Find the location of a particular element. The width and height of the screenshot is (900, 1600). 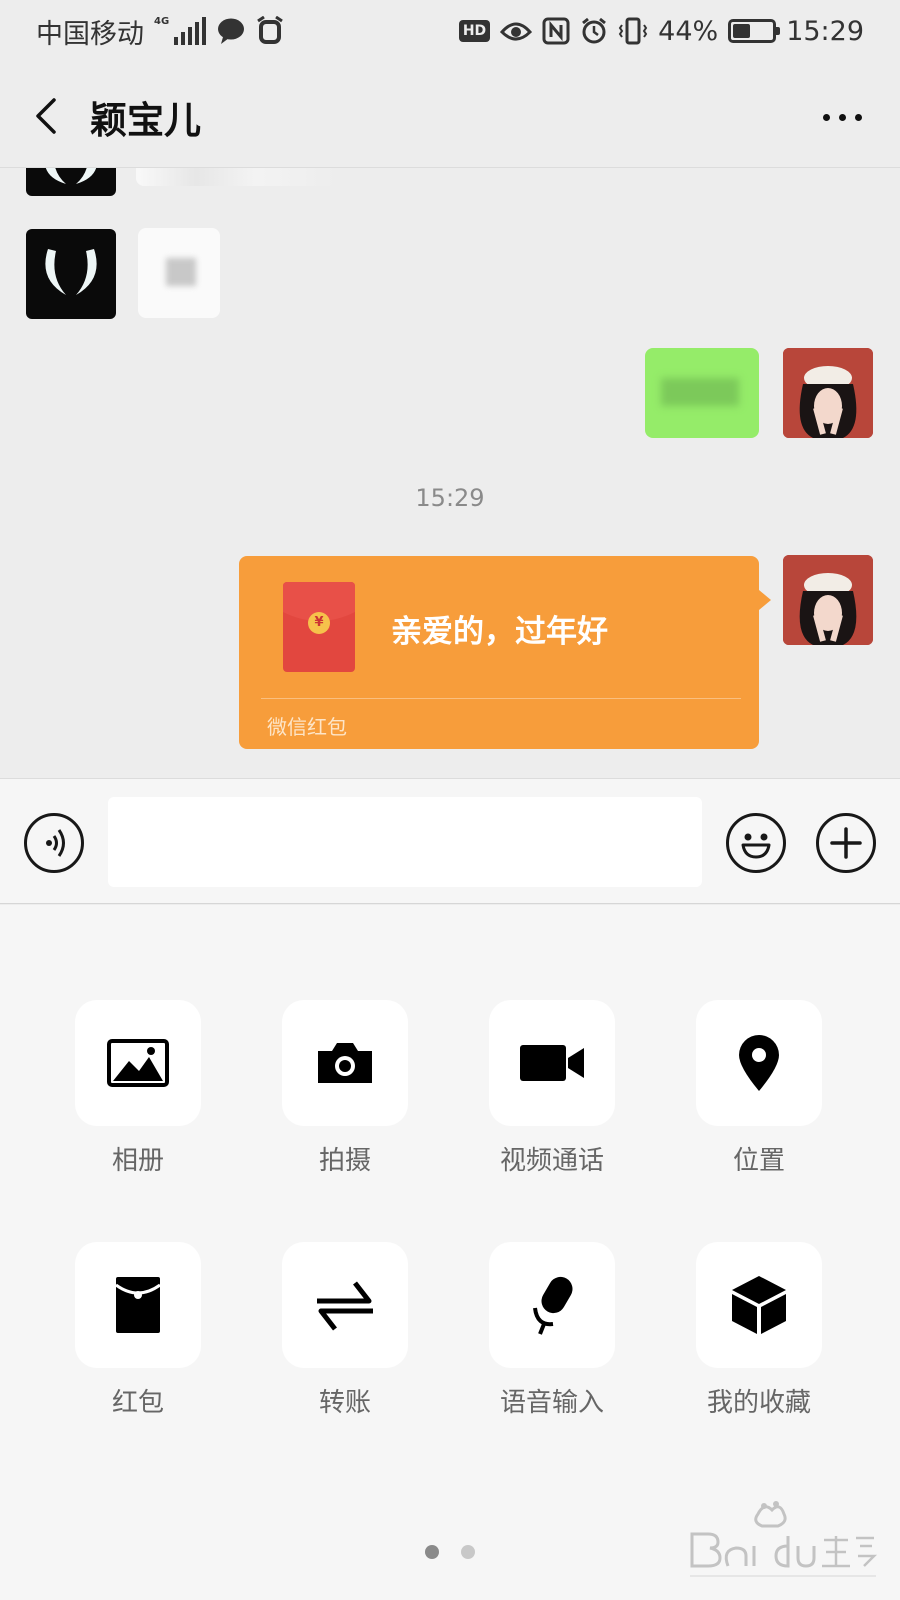

action-label: 红包 is located at coordinates (137, 1403).